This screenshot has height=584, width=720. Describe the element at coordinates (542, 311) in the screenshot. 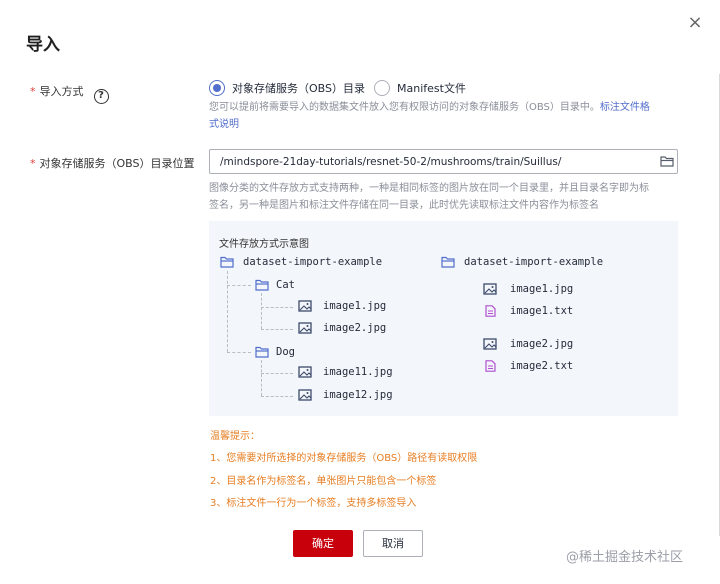

I see `file-image1-txt: image1.txt` at that location.